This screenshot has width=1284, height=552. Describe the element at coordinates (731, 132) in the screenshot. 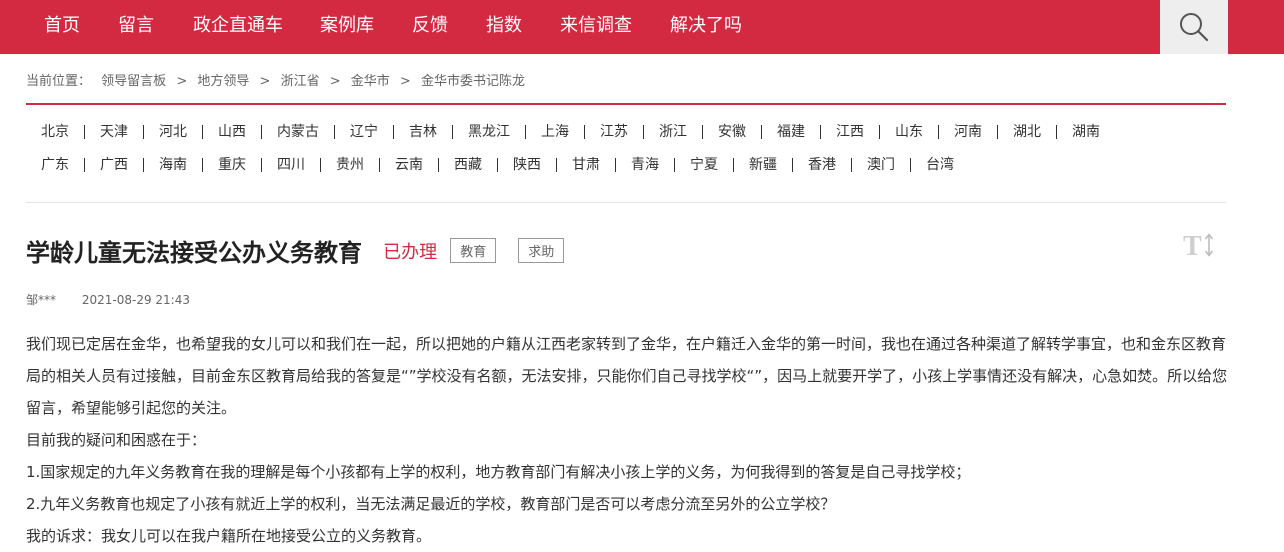

I see `province-link: 安徽` at that location.